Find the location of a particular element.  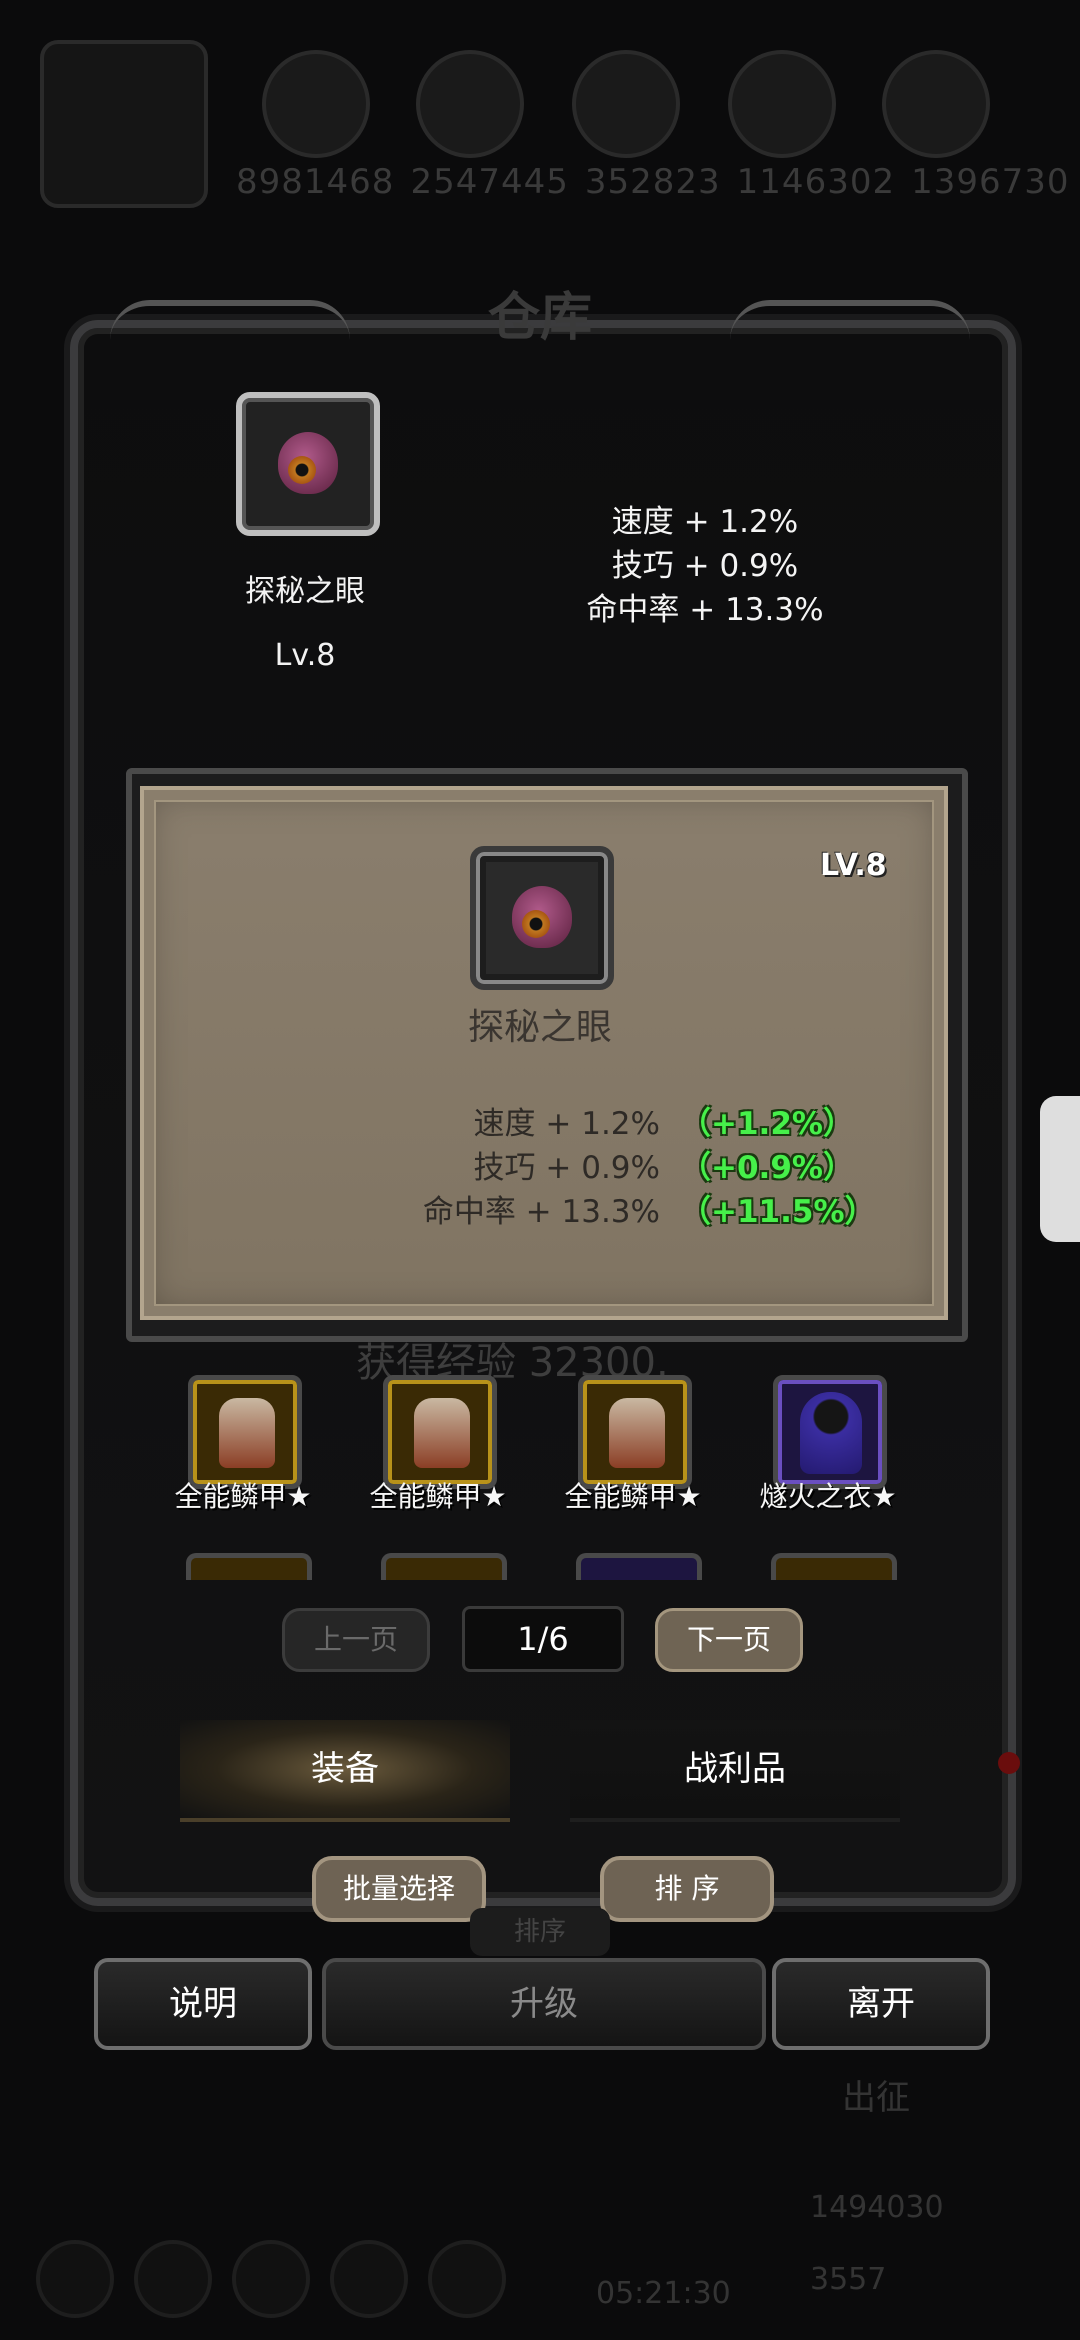

tab-equipment: 装备 is located at coordinates (345, 1771).